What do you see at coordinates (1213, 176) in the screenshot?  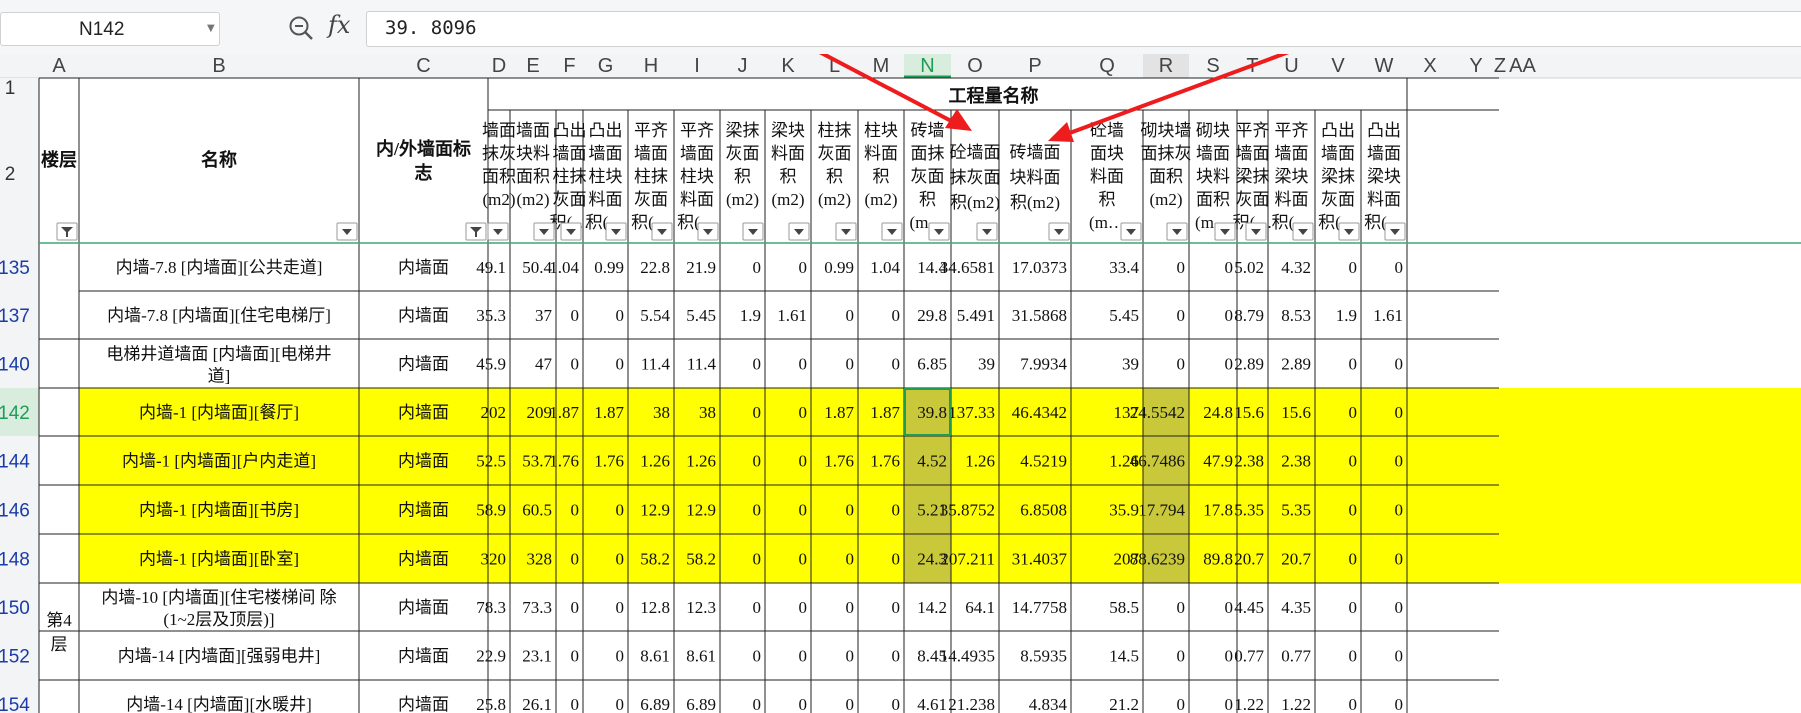 I see `quantity-column-header: 块料` at bounding box center [1213, 176].